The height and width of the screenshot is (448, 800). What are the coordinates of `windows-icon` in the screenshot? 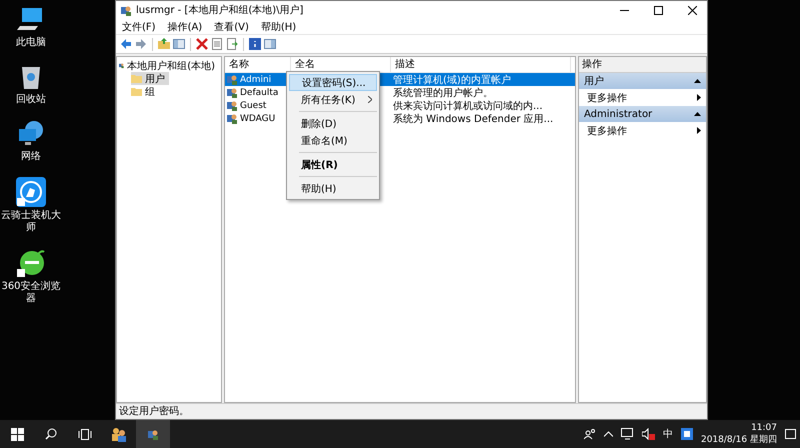 It's located at (17, 434).